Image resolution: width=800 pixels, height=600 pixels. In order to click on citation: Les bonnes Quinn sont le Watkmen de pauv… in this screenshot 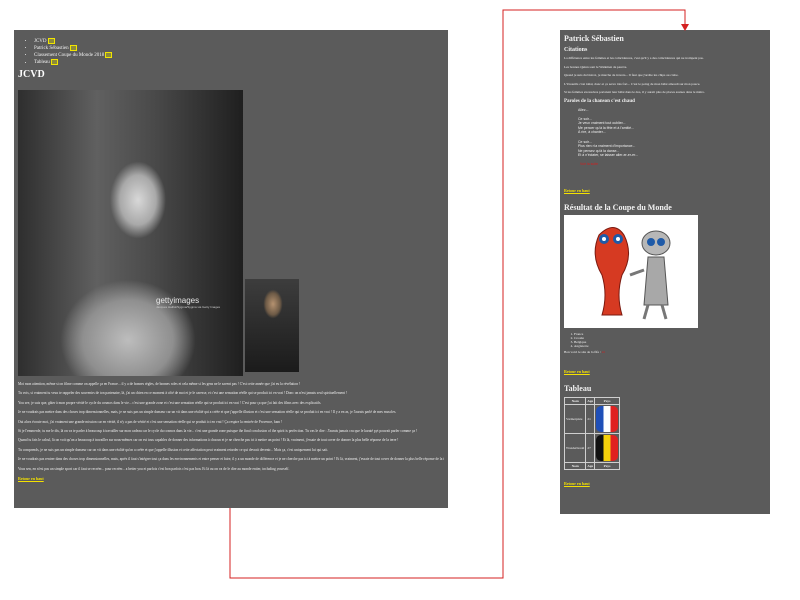, I will do `click(596, 66)`.